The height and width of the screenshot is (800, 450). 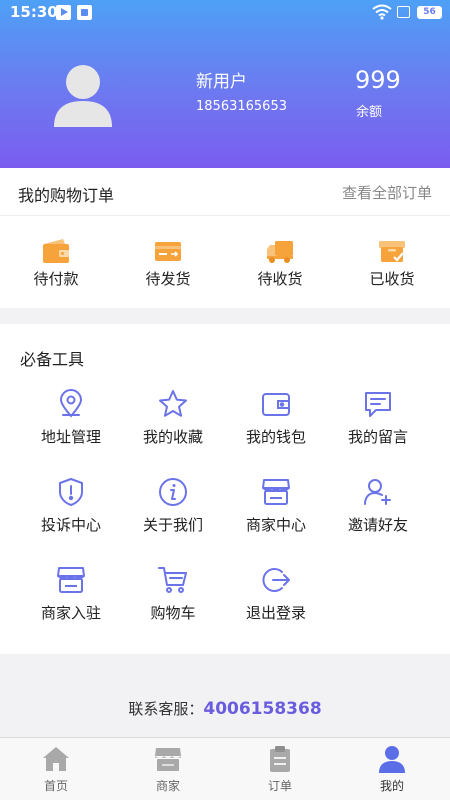 I want to click on tool-my-wallet: 我的钱包, so click(x=276, y=430).